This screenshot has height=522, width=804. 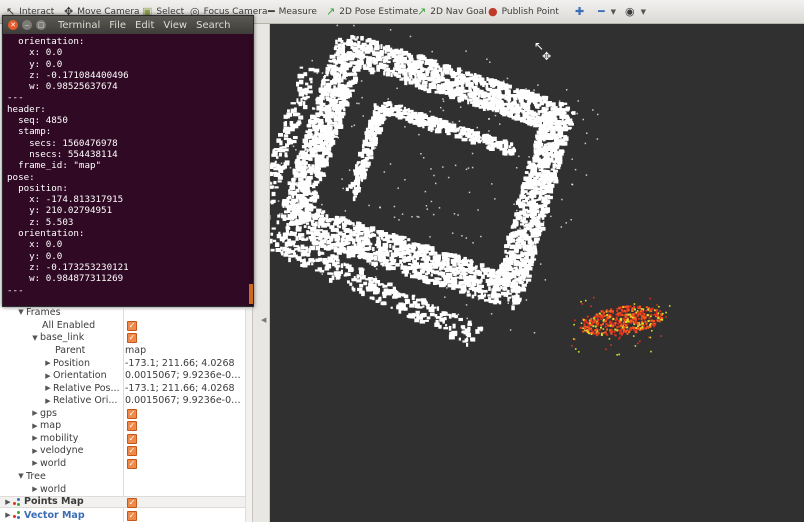 I want to click on terminal-line: z: -0.171084400496, so click(x=68, y=75).